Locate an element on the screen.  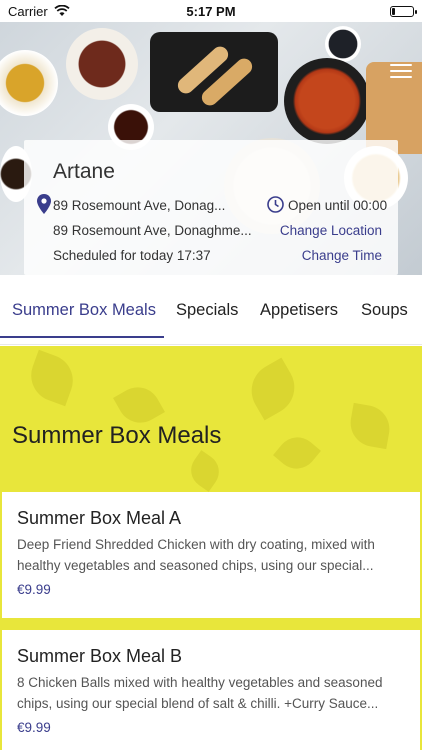
dish-sweet-sour is located at coordinates (327, 101).